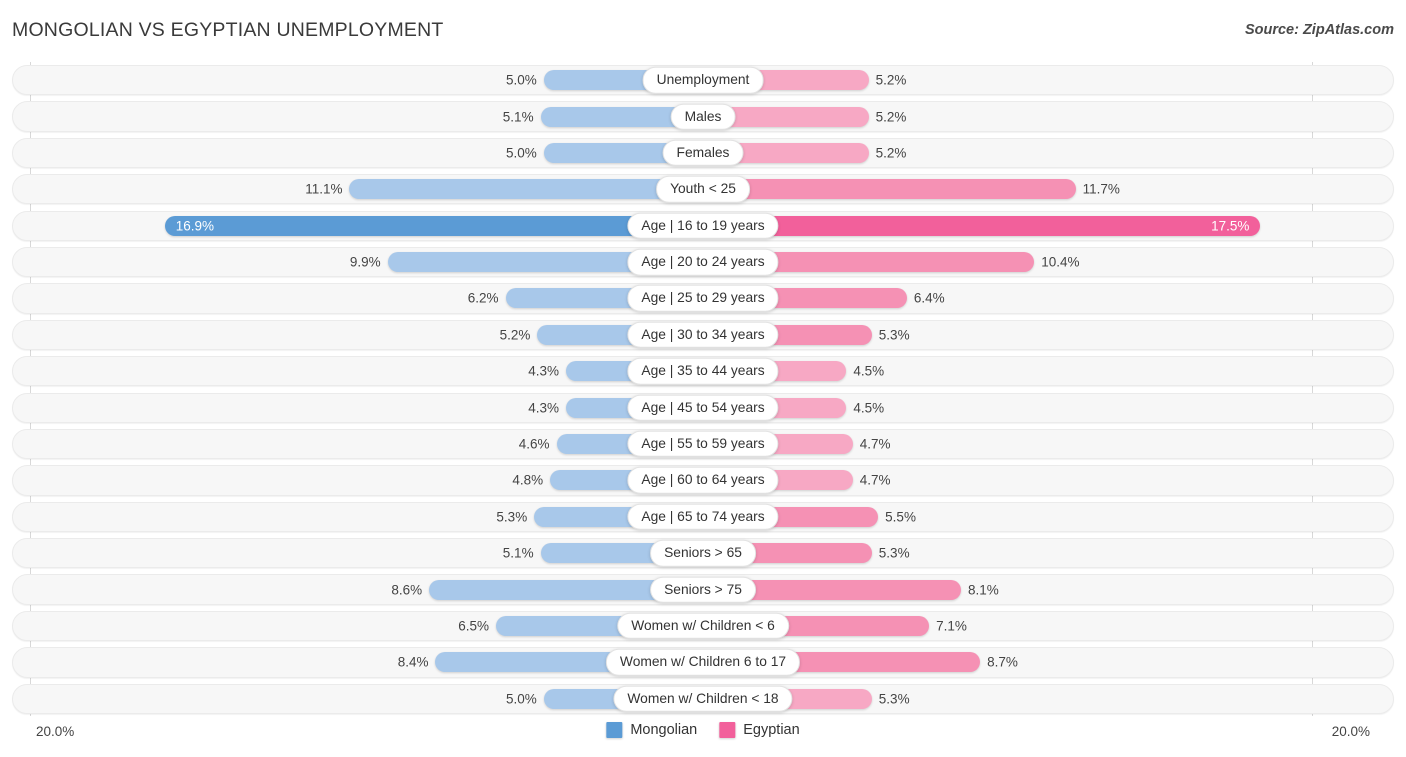 The height and width of the screenshot is (757, 1406). Describe the element at coordinates (534, 444) in the screenshot. I see `value-label-mongolian: 4.6%` at that location.